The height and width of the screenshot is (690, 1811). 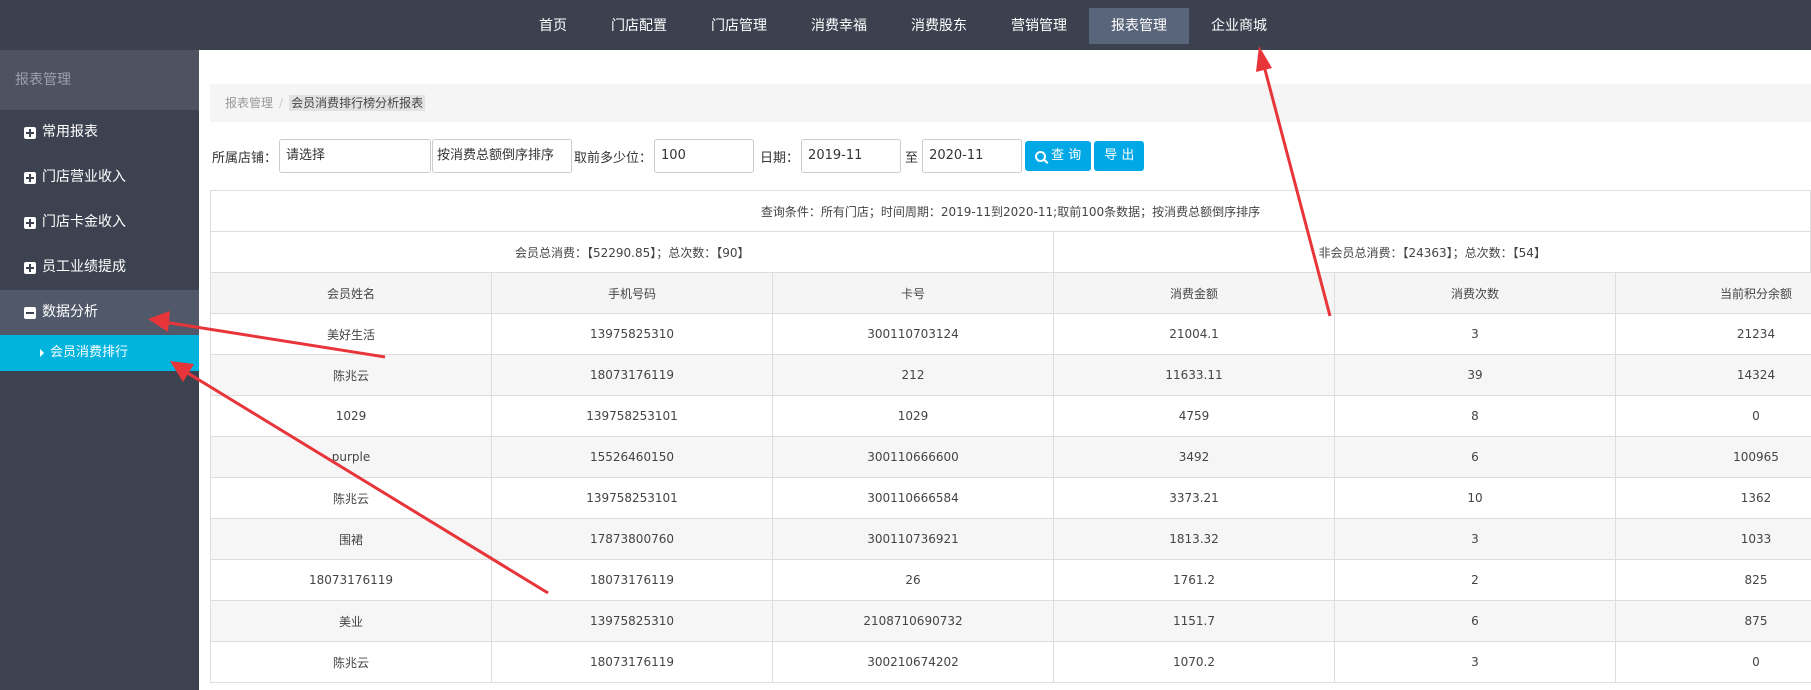 I want to click on cell-card: 300110736921, so click(x=913, y=539).